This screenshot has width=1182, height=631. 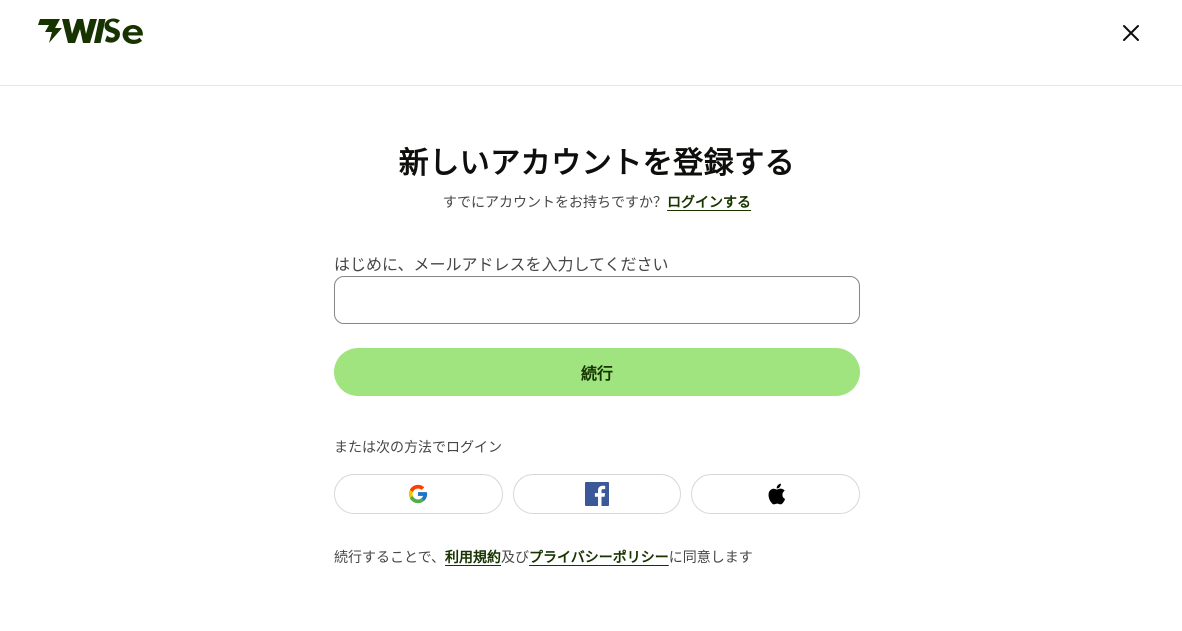 I want to click on facebook-login-button, so click(x=597, y=494).